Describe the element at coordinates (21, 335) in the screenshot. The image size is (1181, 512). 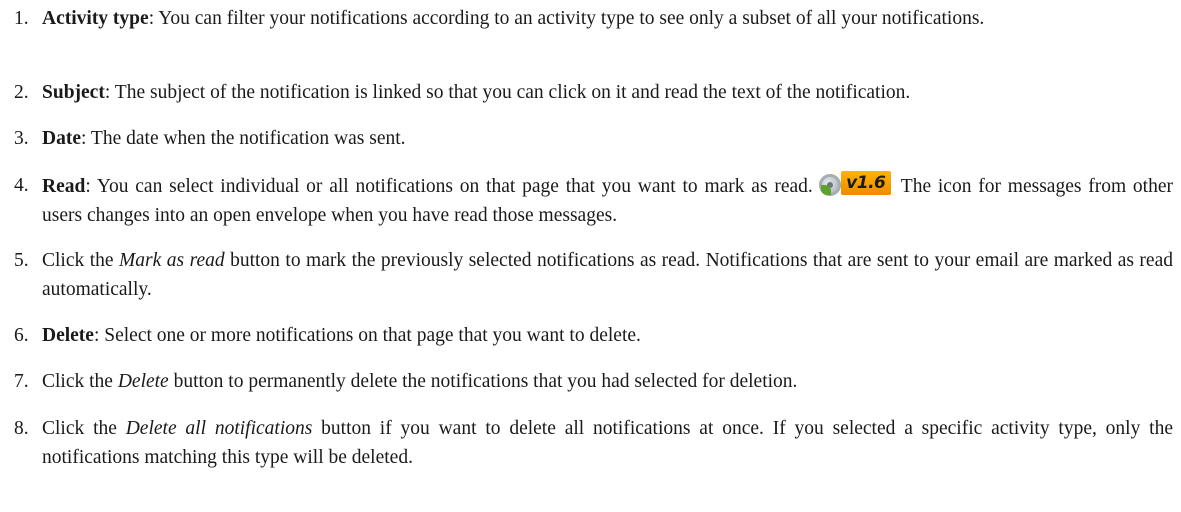
I see `item-number: 6.` at that location.